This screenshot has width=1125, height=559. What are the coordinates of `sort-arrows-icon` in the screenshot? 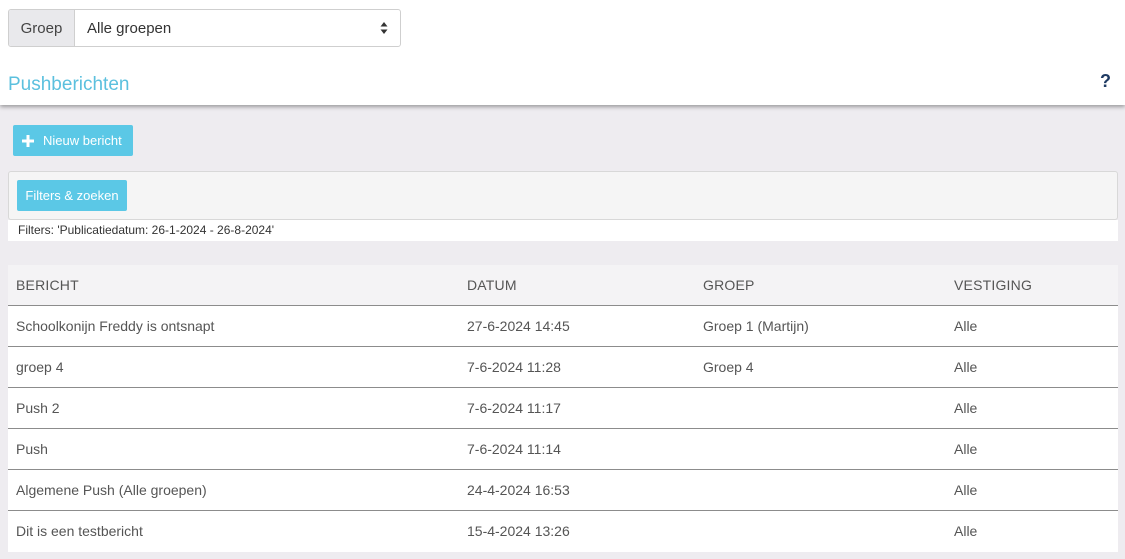 It's located at (384, 28).